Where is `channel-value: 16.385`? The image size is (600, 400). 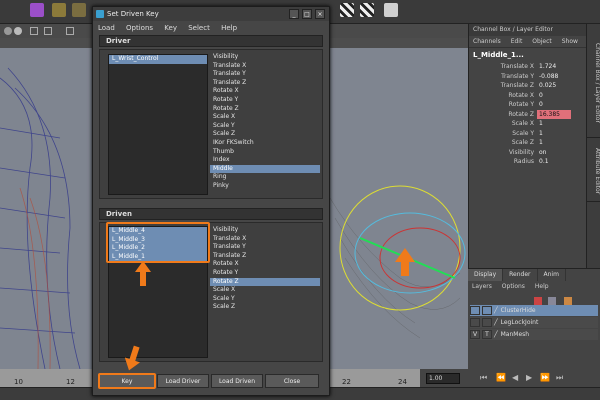 channel-value: 16.385 is located at coordinates (554, 114).